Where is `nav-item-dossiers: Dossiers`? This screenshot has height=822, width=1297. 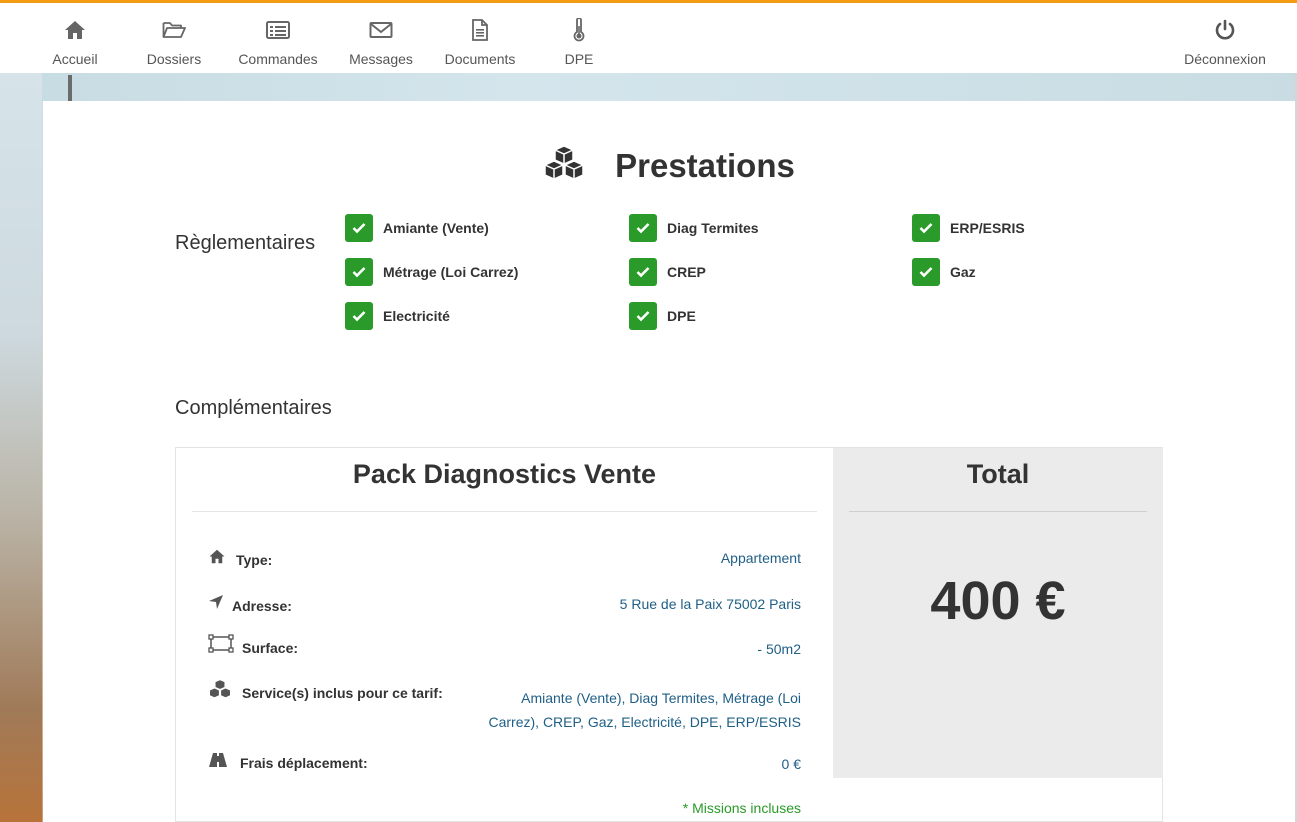 nav-item-dossiers: Dossiers is located at coordinates (174, 39).